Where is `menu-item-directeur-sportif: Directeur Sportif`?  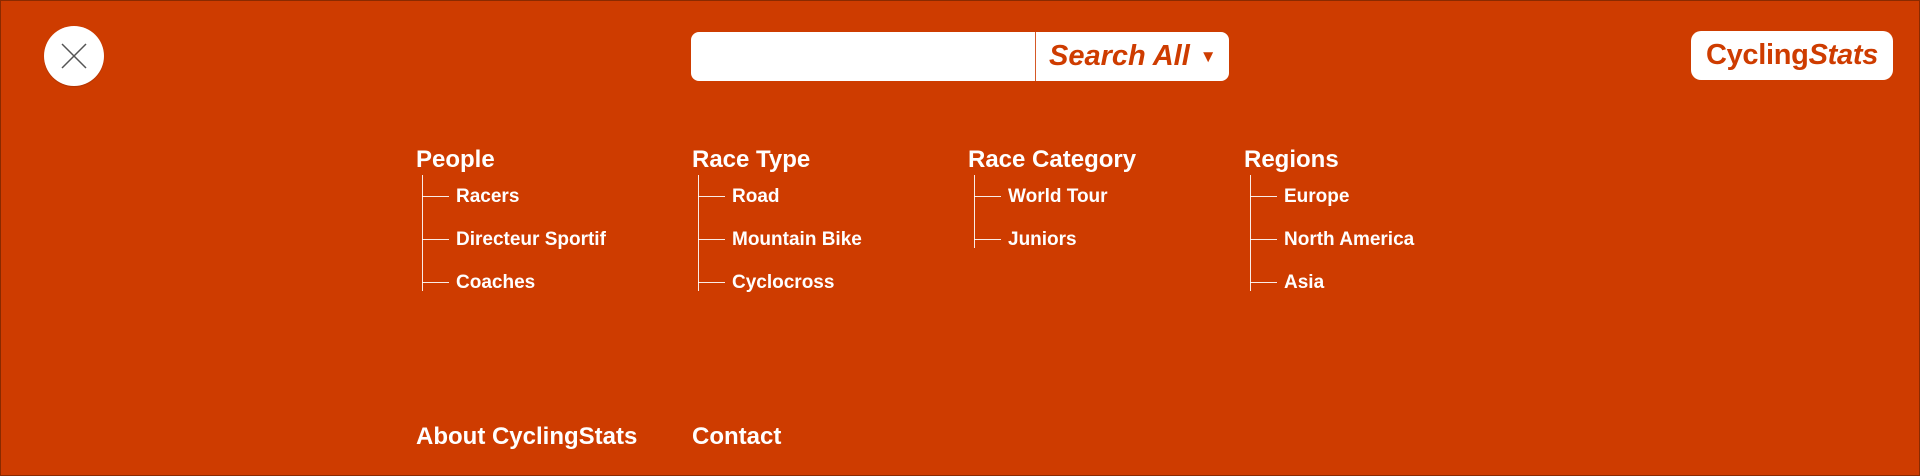 menu-item-directeur-sportif: Directeur Sportif is located at coordinates (557, 239).